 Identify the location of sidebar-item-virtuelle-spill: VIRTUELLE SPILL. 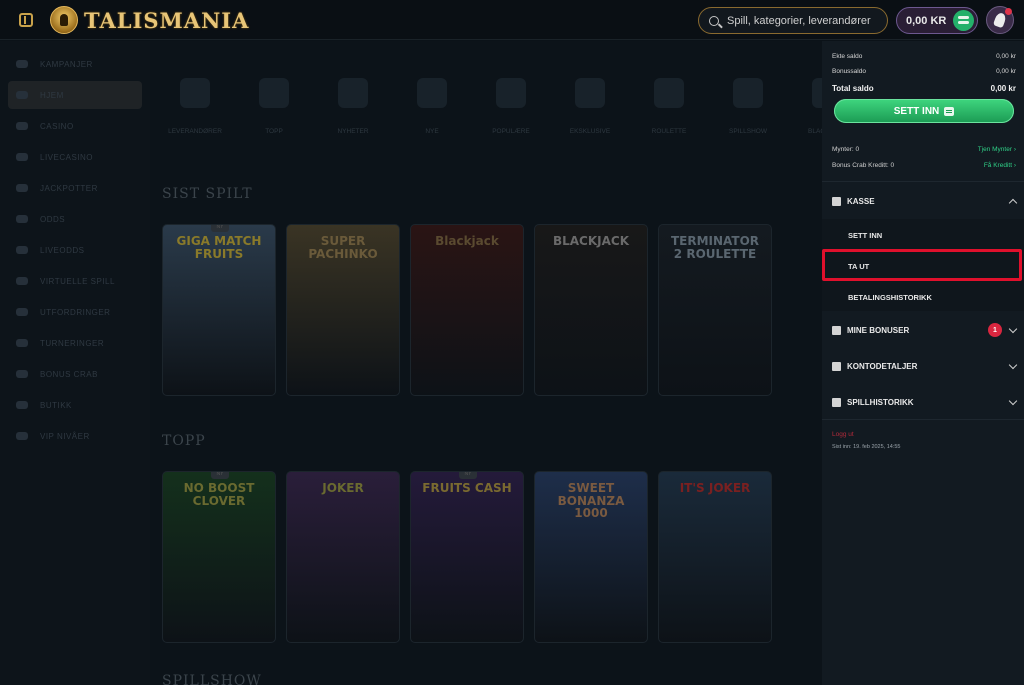
(75, 281).